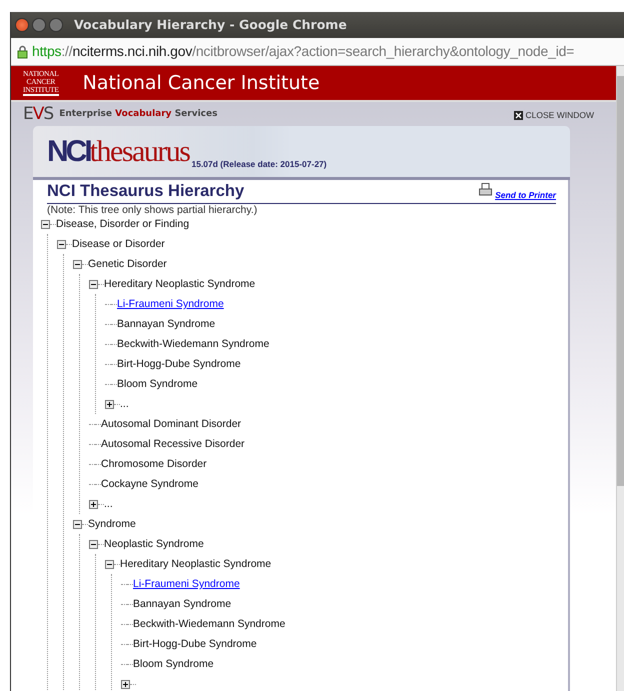  I want to click on tree-node: Cockayne Syndrome, so click(149, 484).